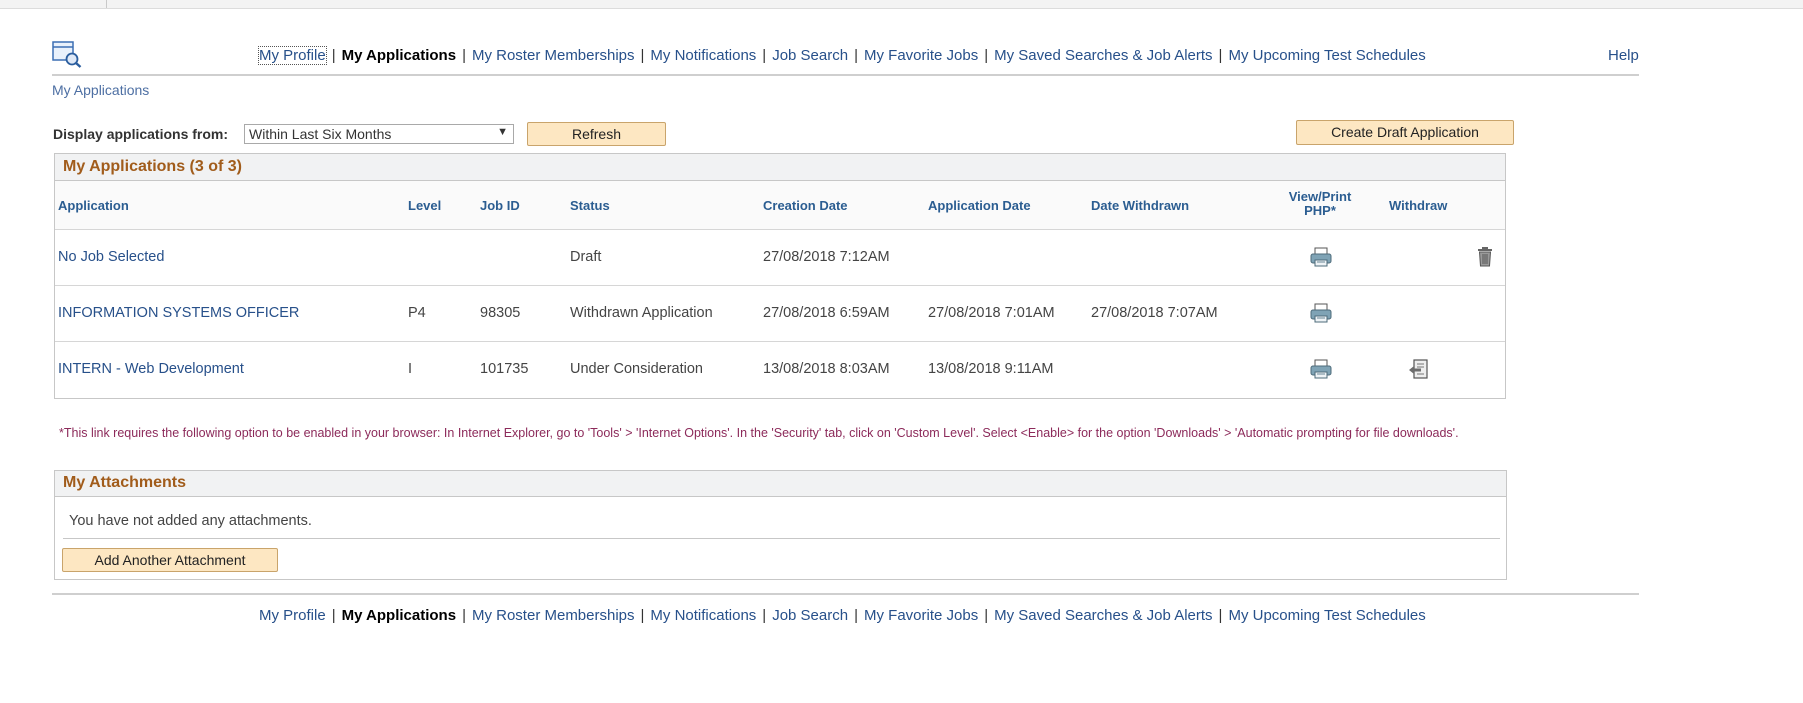 This screenshot has width=1803, height=703. What do you see at coordinates (424, 205) in the screenshot?
I see `column-header-level: Level` at bounding box center [424, 205].